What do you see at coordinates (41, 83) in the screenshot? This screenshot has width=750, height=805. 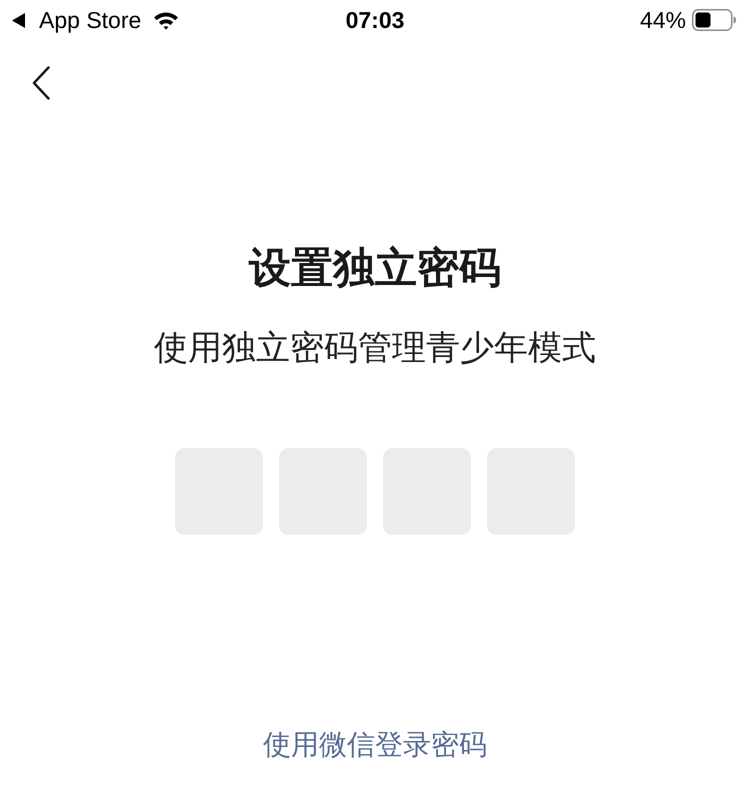 I see `back-chevron-icon` at bounding box center [41, 83].